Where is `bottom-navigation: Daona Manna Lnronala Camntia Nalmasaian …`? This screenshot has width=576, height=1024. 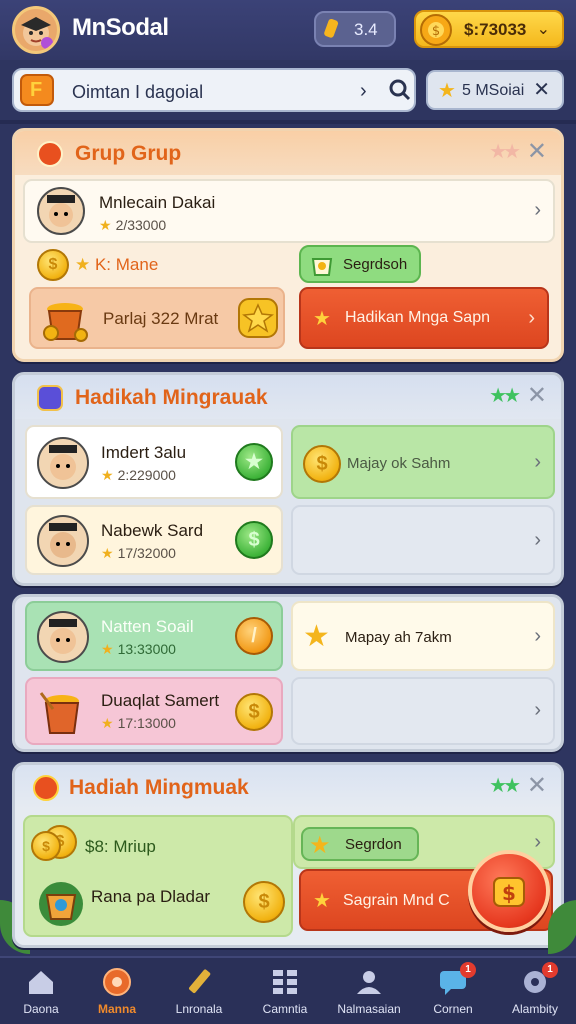 bottom-navigation: Daona Manna Lnronala Camntia Nalmasaian … is located at coordinates (288, 990).